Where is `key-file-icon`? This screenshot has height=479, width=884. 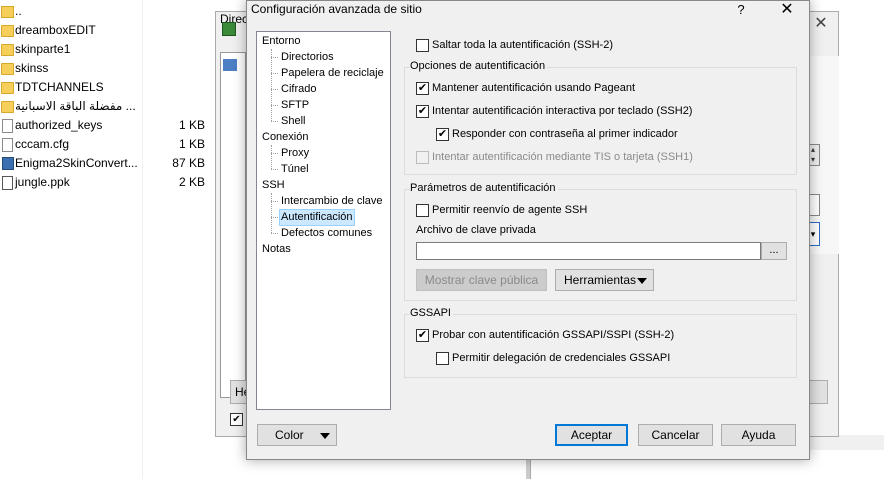
key-file-icon is located at coordinates (7, 183).